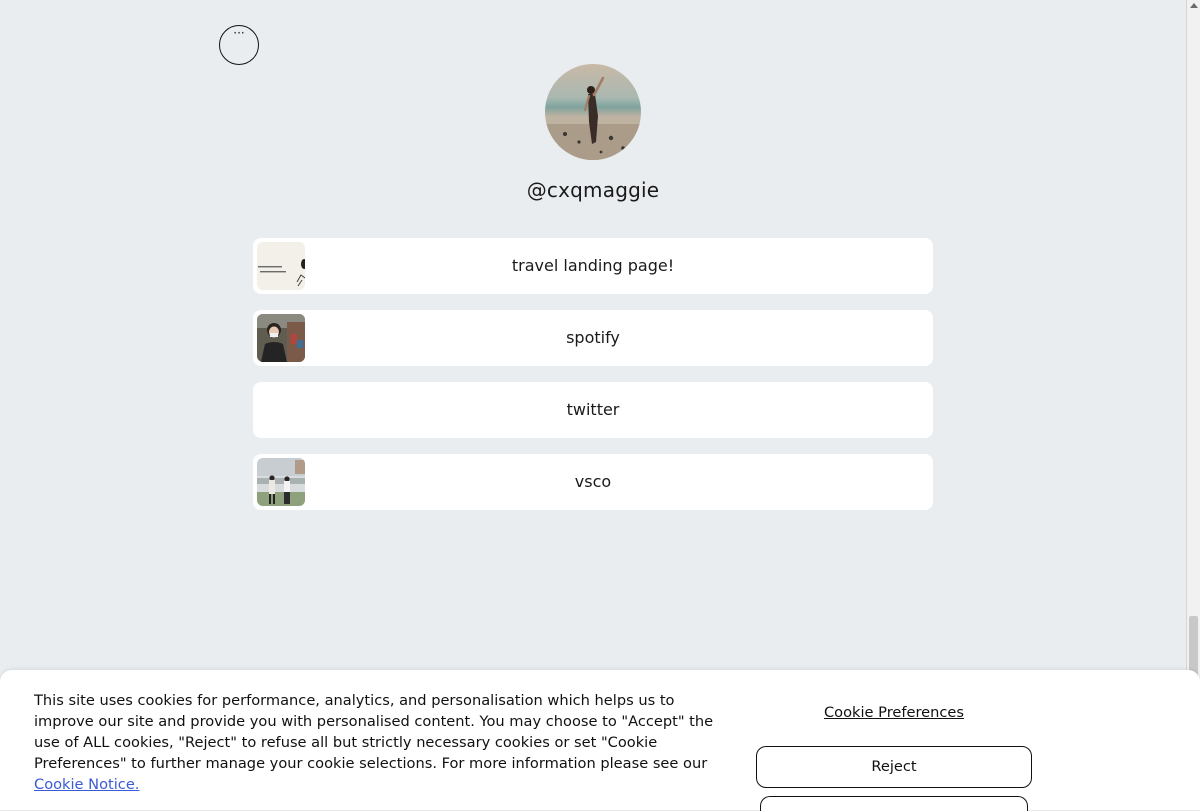 This screenshot has height=811, width=1200. Describe the element at coordinates (281, 482) in the screenshot. I see `vsco-thumbnail` at that location.